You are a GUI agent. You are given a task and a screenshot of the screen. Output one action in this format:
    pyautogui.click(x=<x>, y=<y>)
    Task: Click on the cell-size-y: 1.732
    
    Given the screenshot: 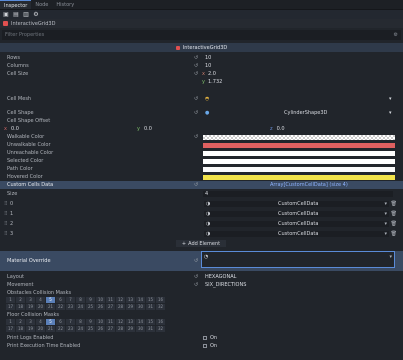 What is the action you would take?
    pyautogui.click(x=215, y=82)
    